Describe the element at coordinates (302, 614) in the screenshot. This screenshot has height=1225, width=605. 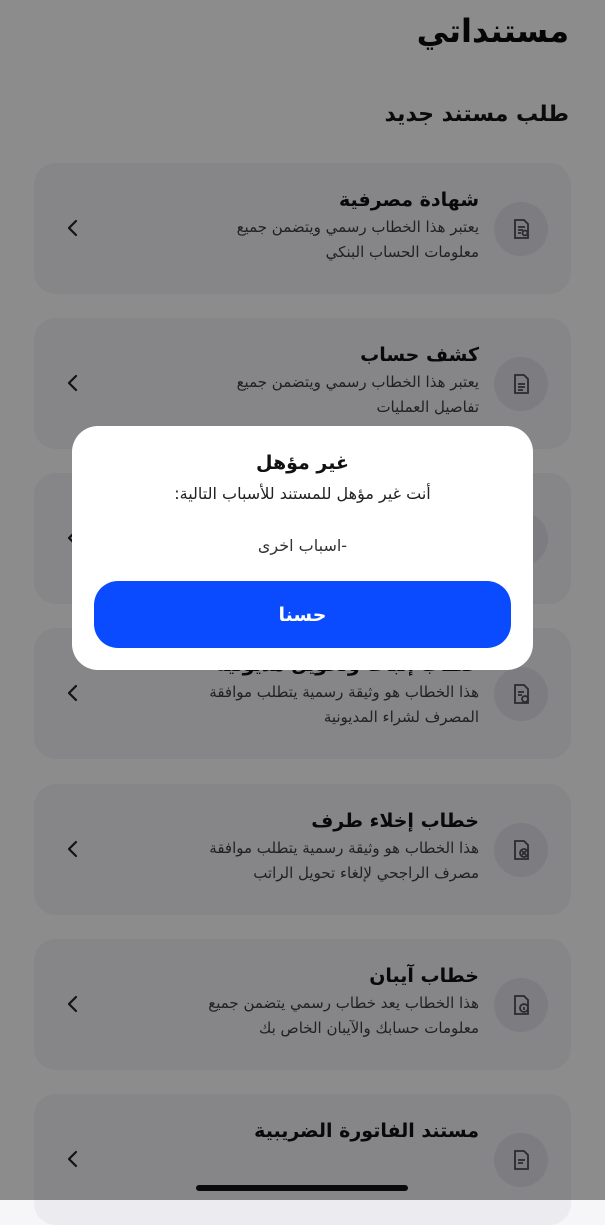
I see `ok-button: حسنا` at that location.